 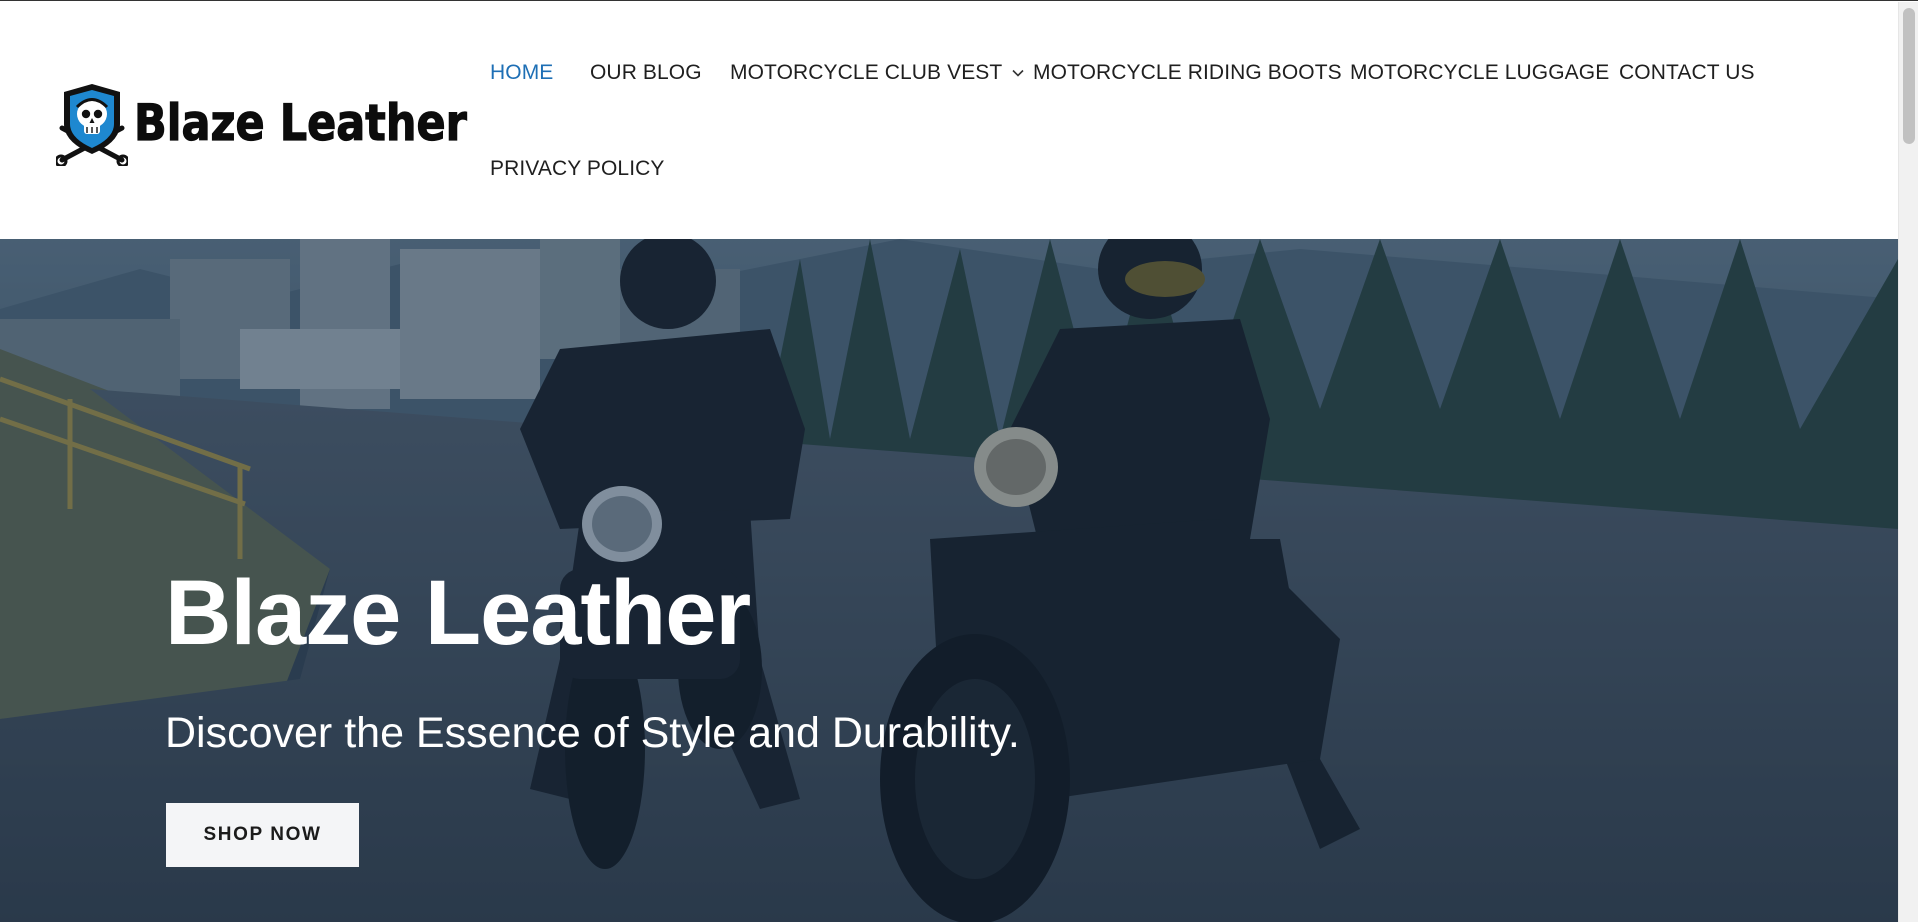 What do you see at coordinates (521, 73) in the screenshot?
I see `nav-item-home: HOME` at bounding box center [521, 73].